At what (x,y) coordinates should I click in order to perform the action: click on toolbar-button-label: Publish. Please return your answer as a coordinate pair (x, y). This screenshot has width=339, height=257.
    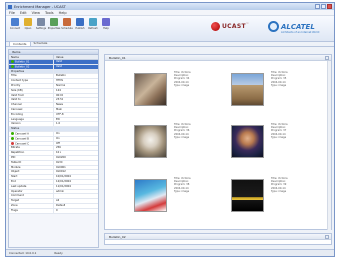
    Looking at the image, I should click on (80, 28).